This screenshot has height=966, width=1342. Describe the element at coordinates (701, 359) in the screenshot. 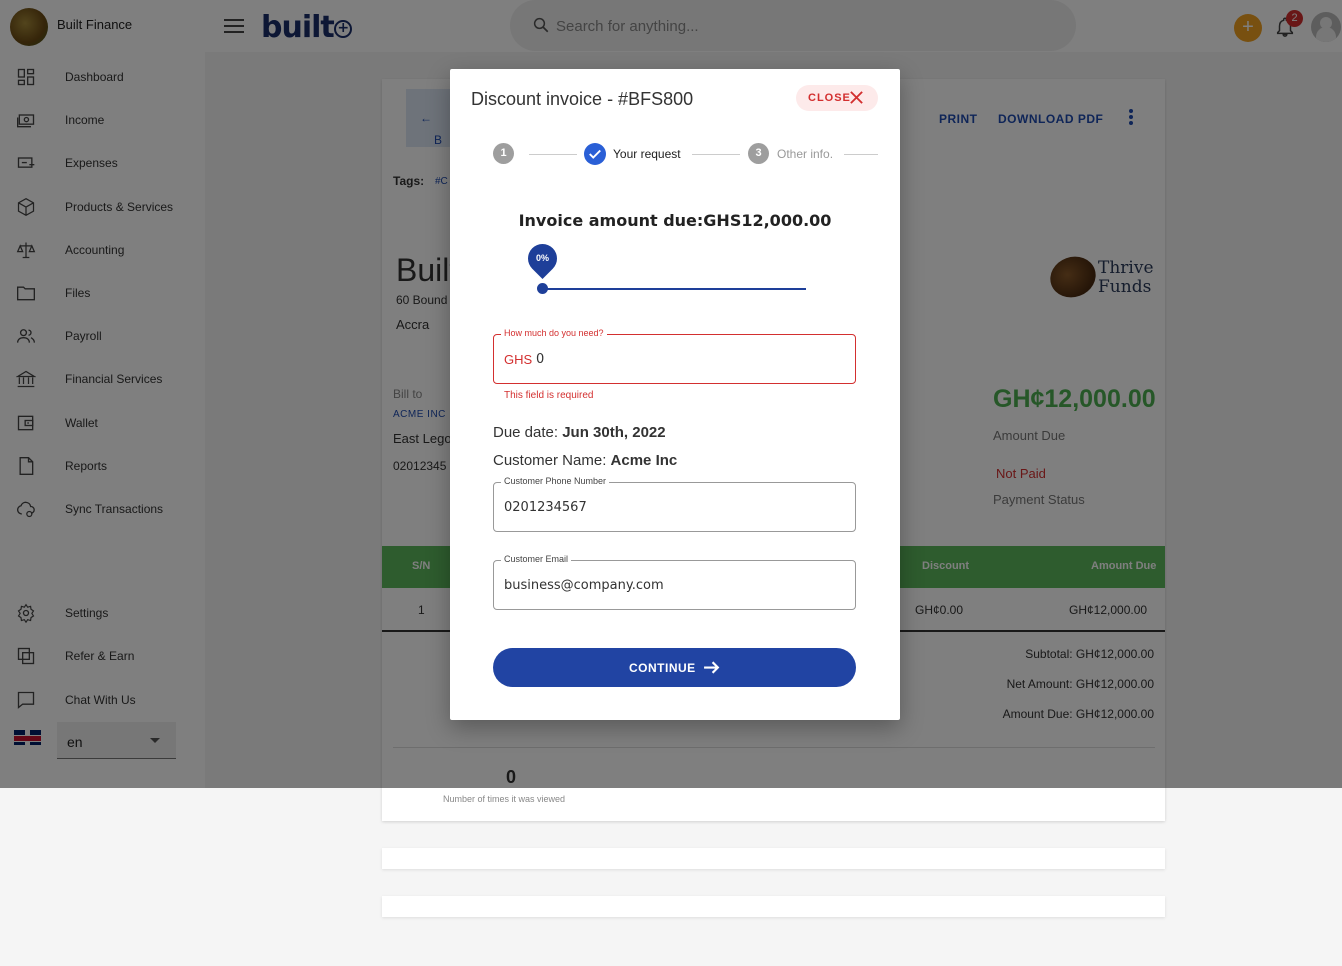

I see `amount-needed-input` at that location.